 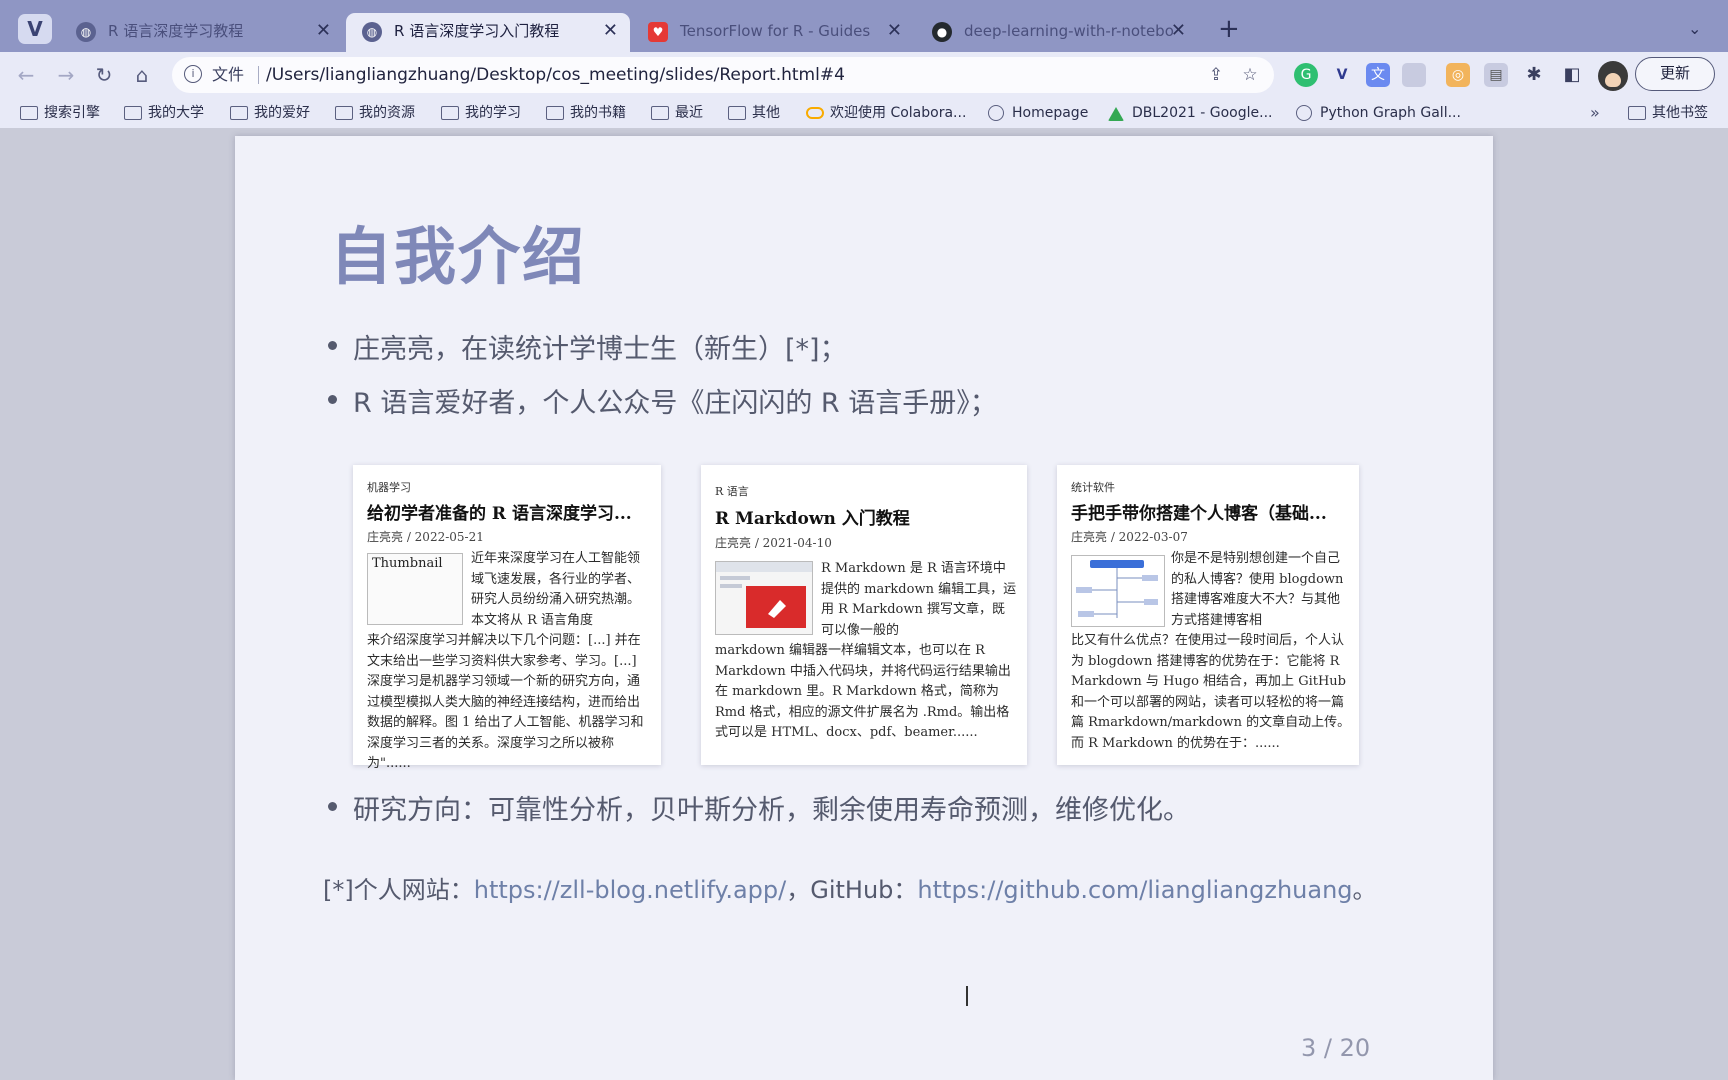 What do you see at coordinates (815, 113) in the screenshot?
I see `colab-icon` at bounding box center [815, 113].